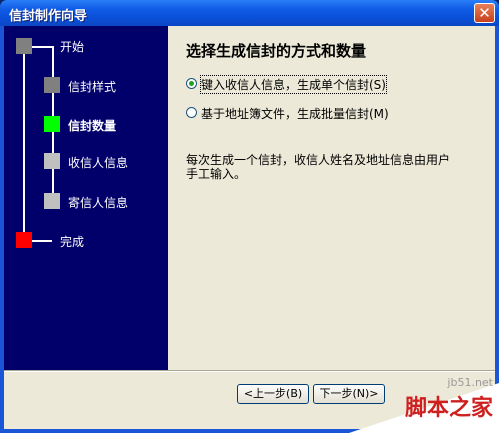  I want to click on page-heading: 选择生成信封的方式和数量, so click(276, 51).